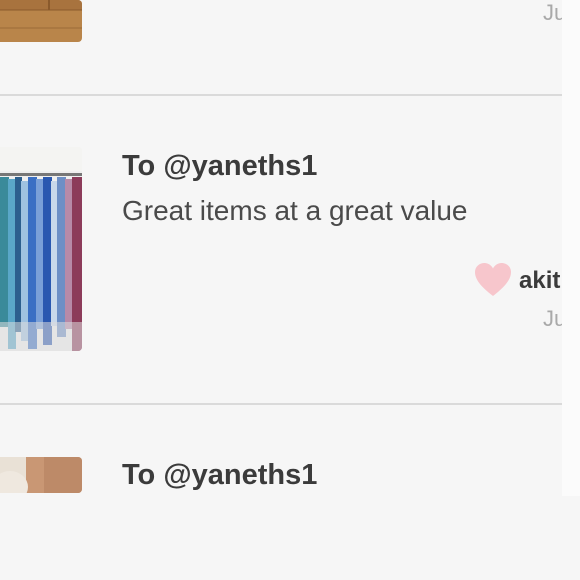 This screenshot has width=580, height=580. I want to click on reviewer-username: akit, so click(539, 281).